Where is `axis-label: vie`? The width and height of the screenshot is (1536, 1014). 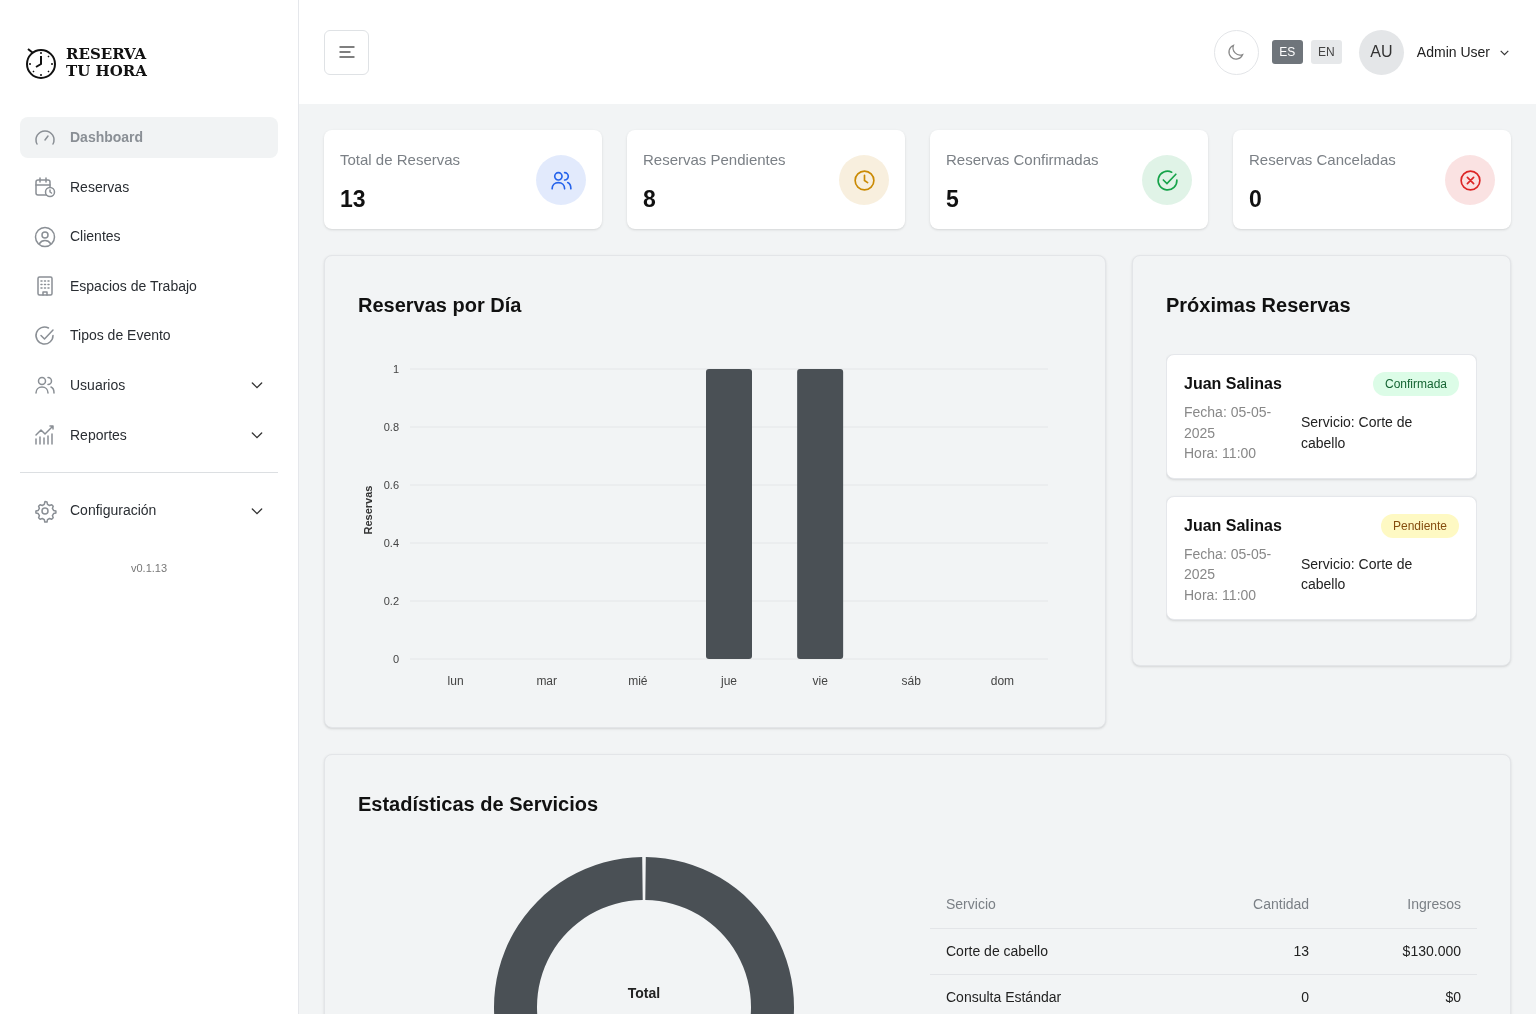 axis-label: vie is located at coordinates (820, 681).